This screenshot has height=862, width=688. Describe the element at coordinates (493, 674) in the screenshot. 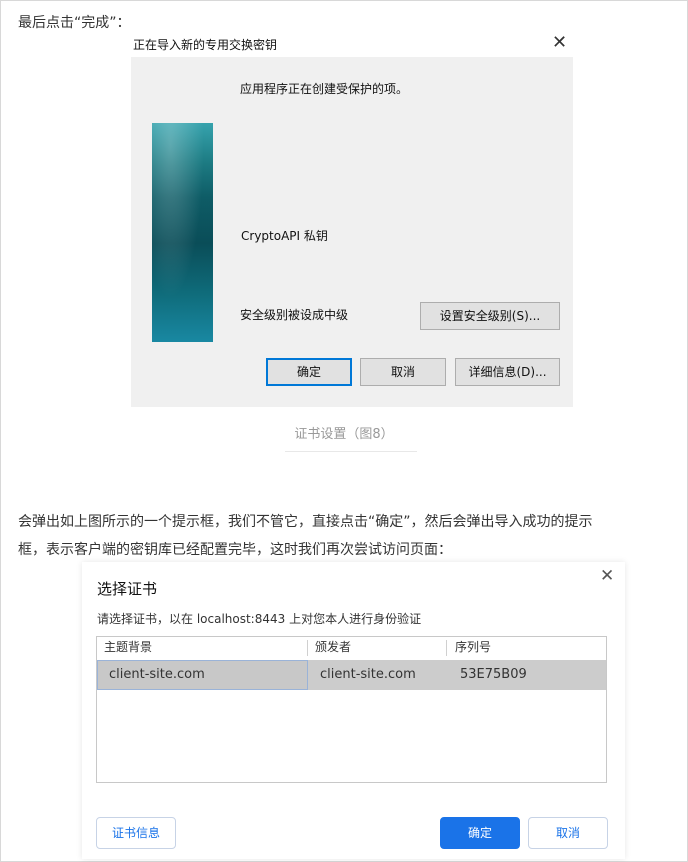

I see `cell-serial: 53E75B09` at that location.